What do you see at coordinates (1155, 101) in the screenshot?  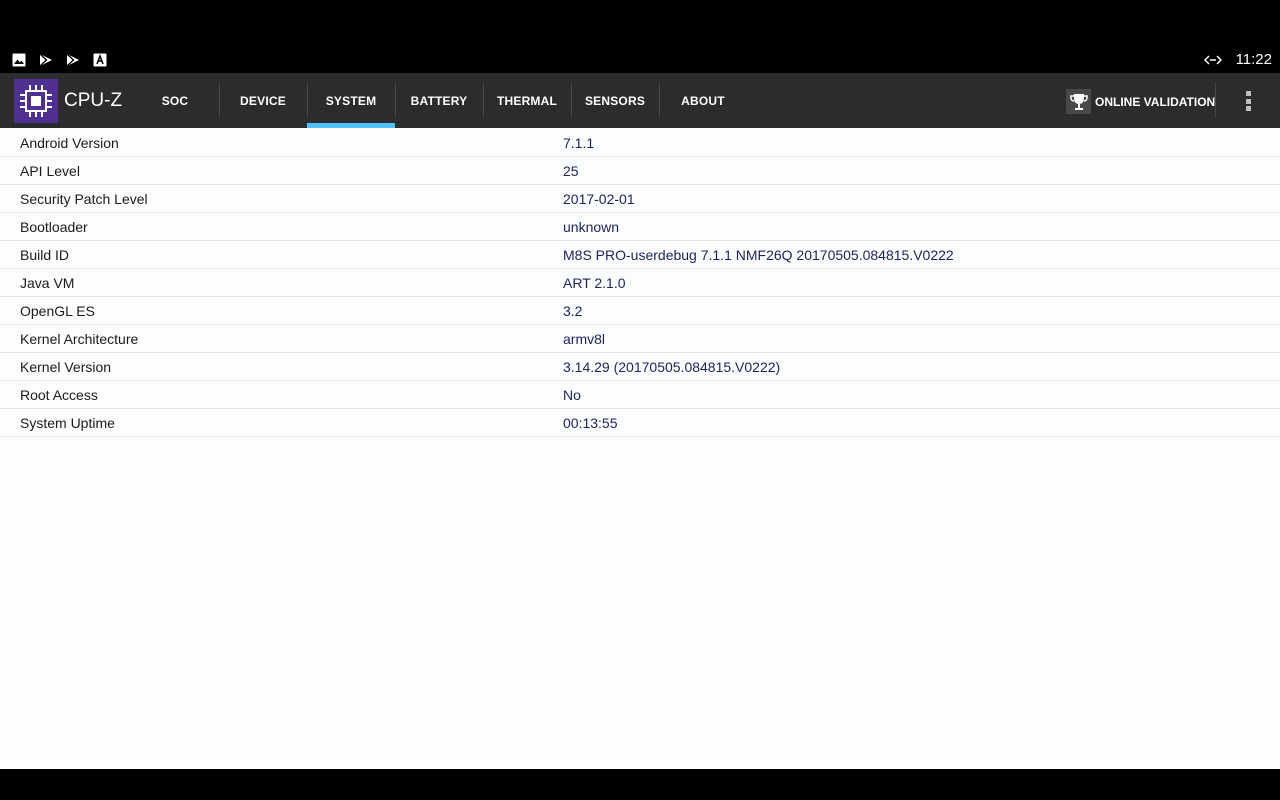 I see `online-validation-label: ONLINE VALIDATION` at bounding box center [1155, 101].